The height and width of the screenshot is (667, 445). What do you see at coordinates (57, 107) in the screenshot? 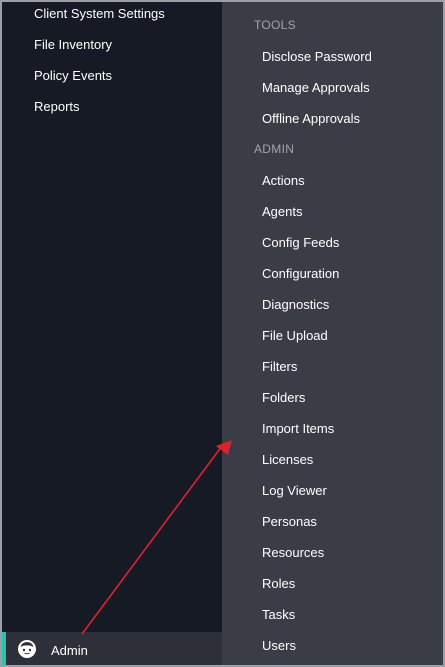
I see `nav-item-reports: Reports` at bounding box center [57, 107].